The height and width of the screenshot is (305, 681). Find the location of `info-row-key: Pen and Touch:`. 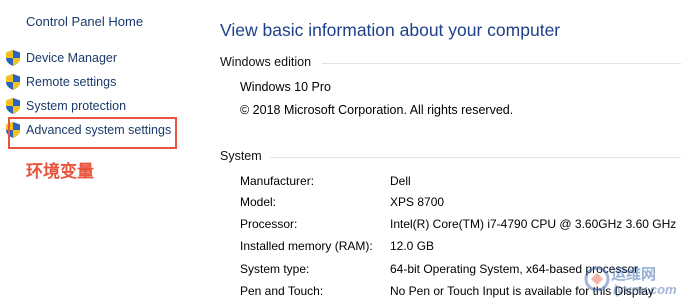

info-row-key: Pen and Touch: is located at coordinates (282, 291).